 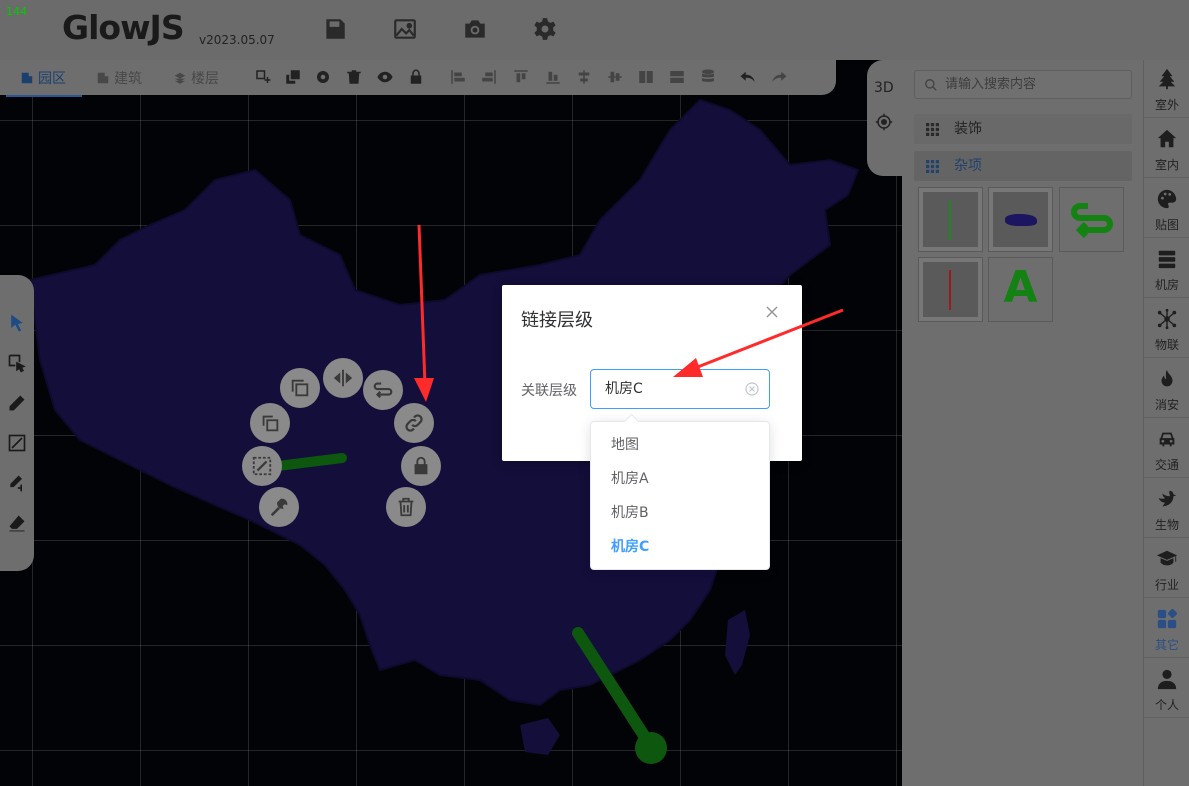 What do you see at coordinates (680, 445) in the screenshot?
I see `dropdown-option: 地图` at bounding box center [680, 445].